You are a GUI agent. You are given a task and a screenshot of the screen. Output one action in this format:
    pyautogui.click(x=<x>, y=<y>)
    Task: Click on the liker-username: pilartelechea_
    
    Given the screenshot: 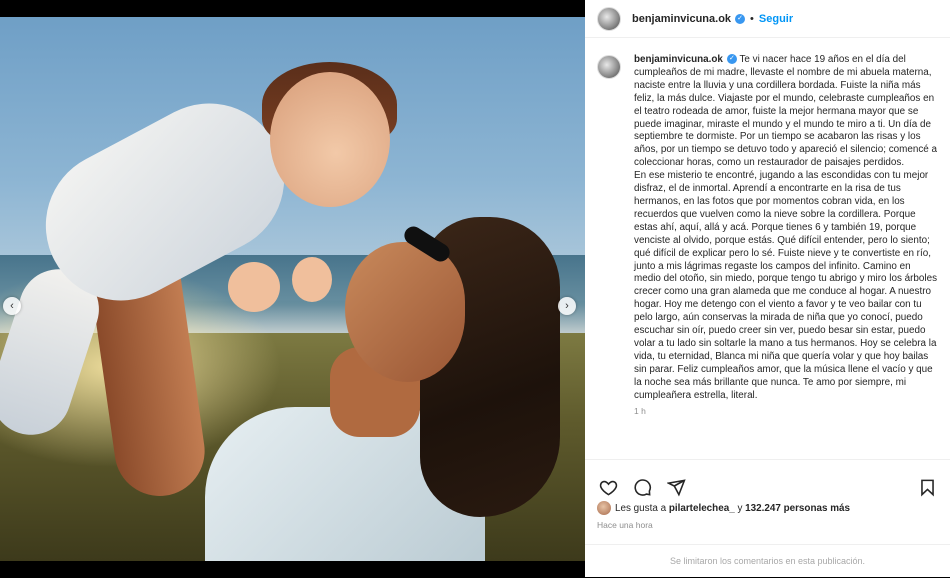 What is the action you would take?
    pyautogui.click(x=702, y=508)
    